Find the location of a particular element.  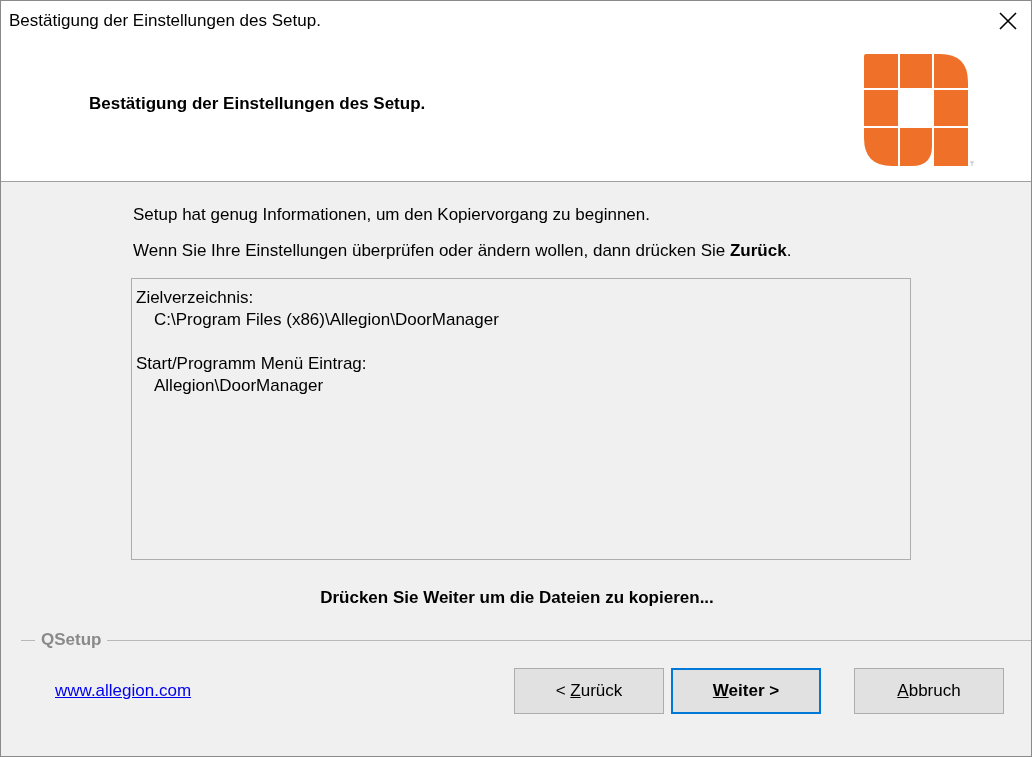

summary-value: C:\Program Files (x86)\Allegion\DoorManager is located at coordinates (326, 320).